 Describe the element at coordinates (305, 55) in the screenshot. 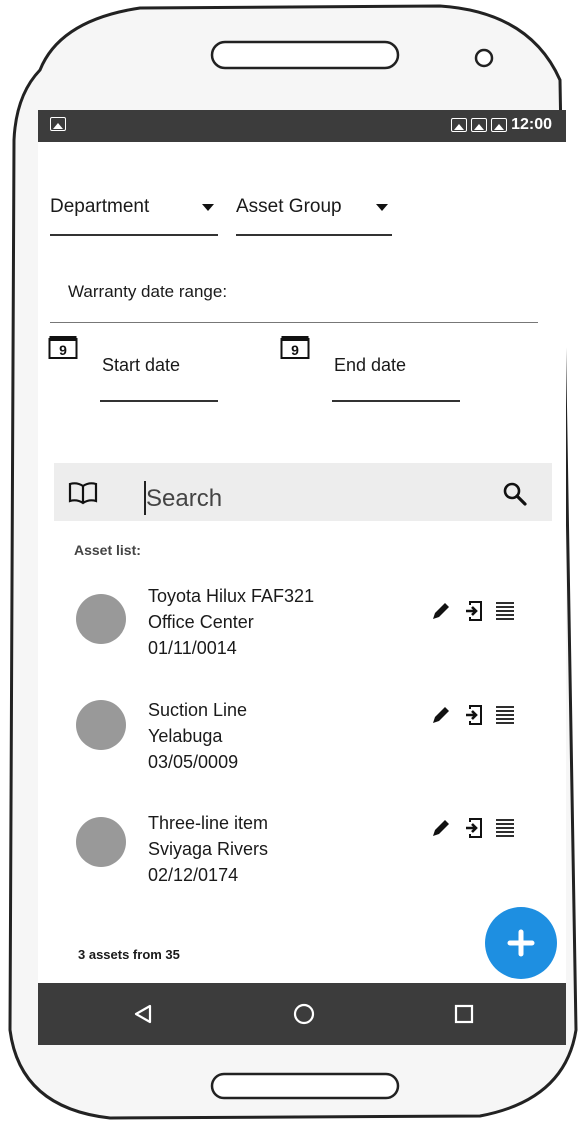

I see `speaker-slot` at that location.